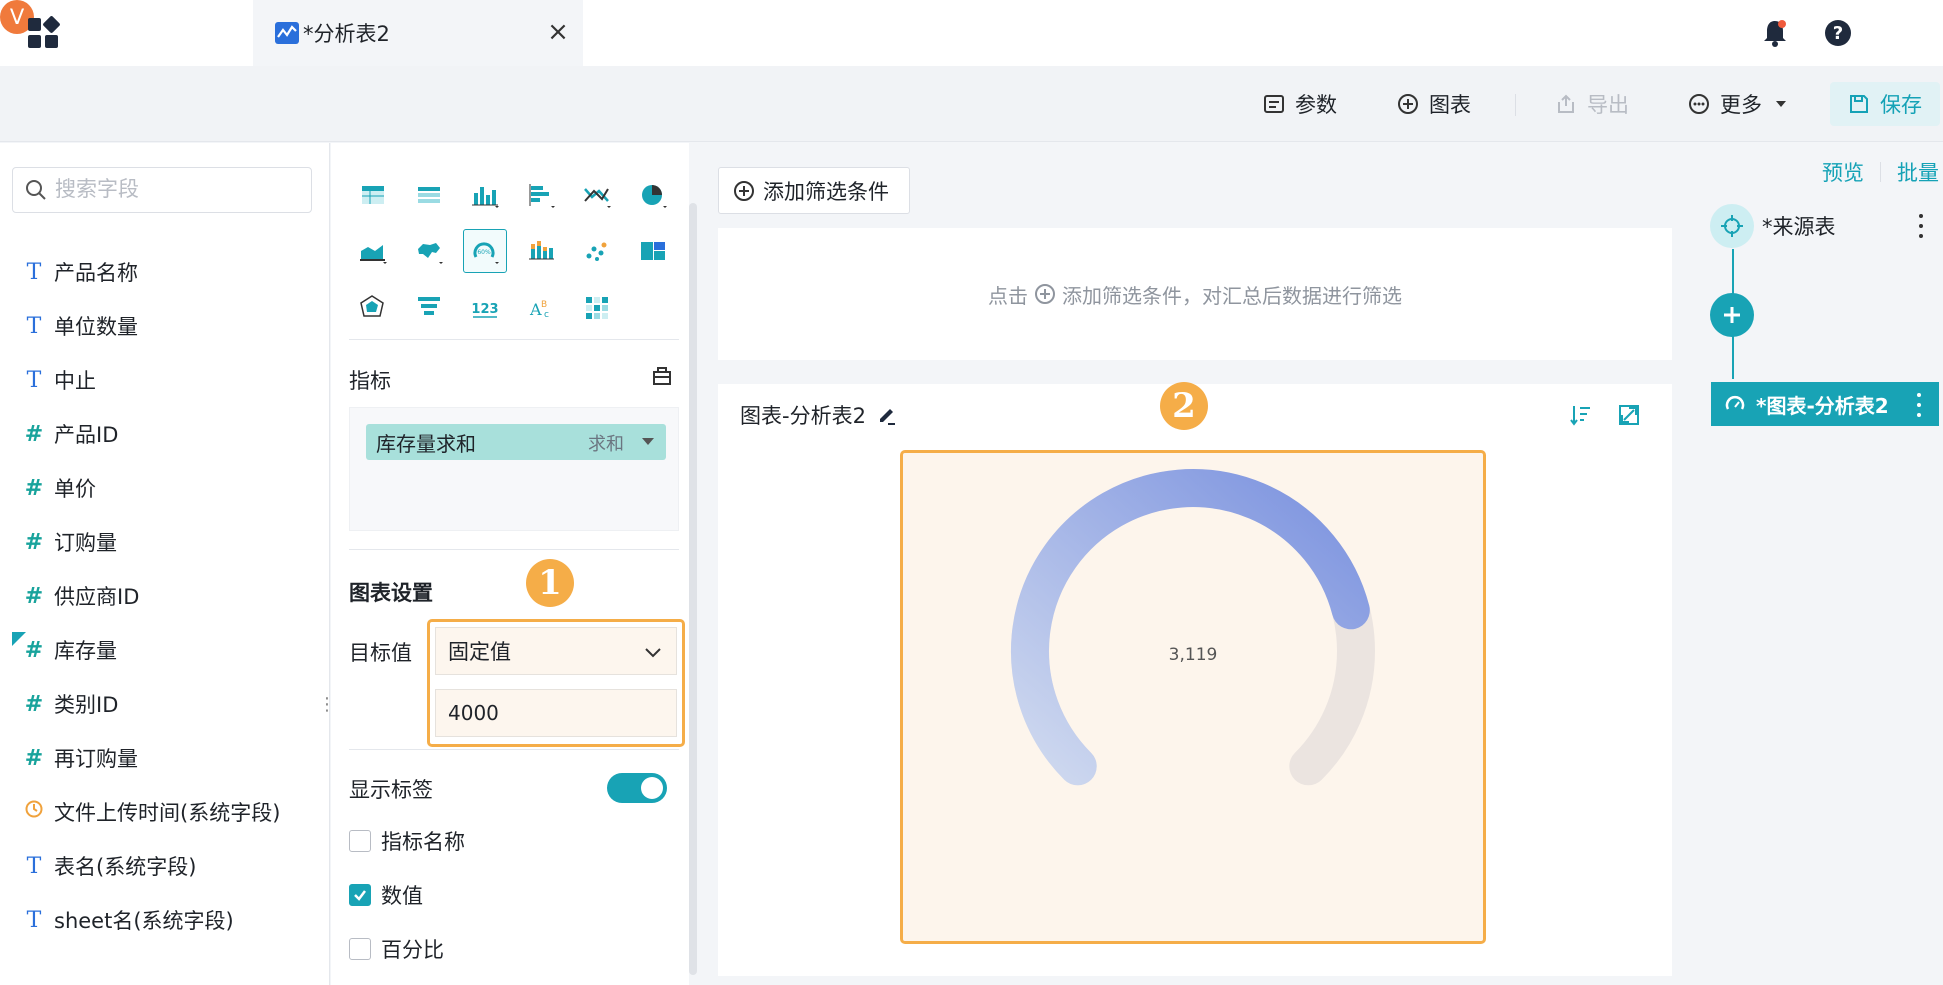 The image size is (1943, 985). Describe the element at coordinates (1918, 172) in the screenshot. I see `batch-link: 批量` at that location.